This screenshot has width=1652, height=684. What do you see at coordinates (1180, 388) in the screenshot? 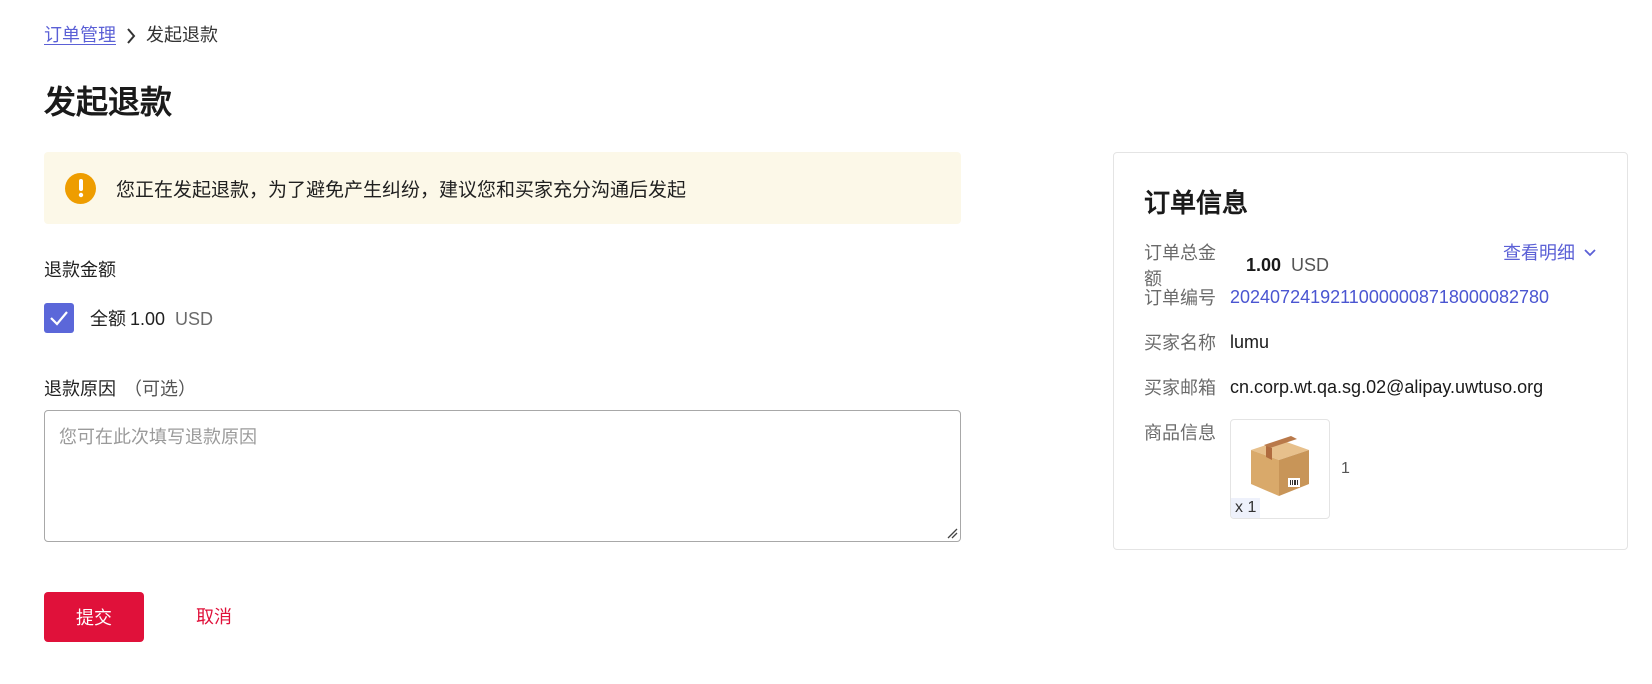
I see `buyer-email-label: 买家邮箱` at bounding box center [1180, 388].